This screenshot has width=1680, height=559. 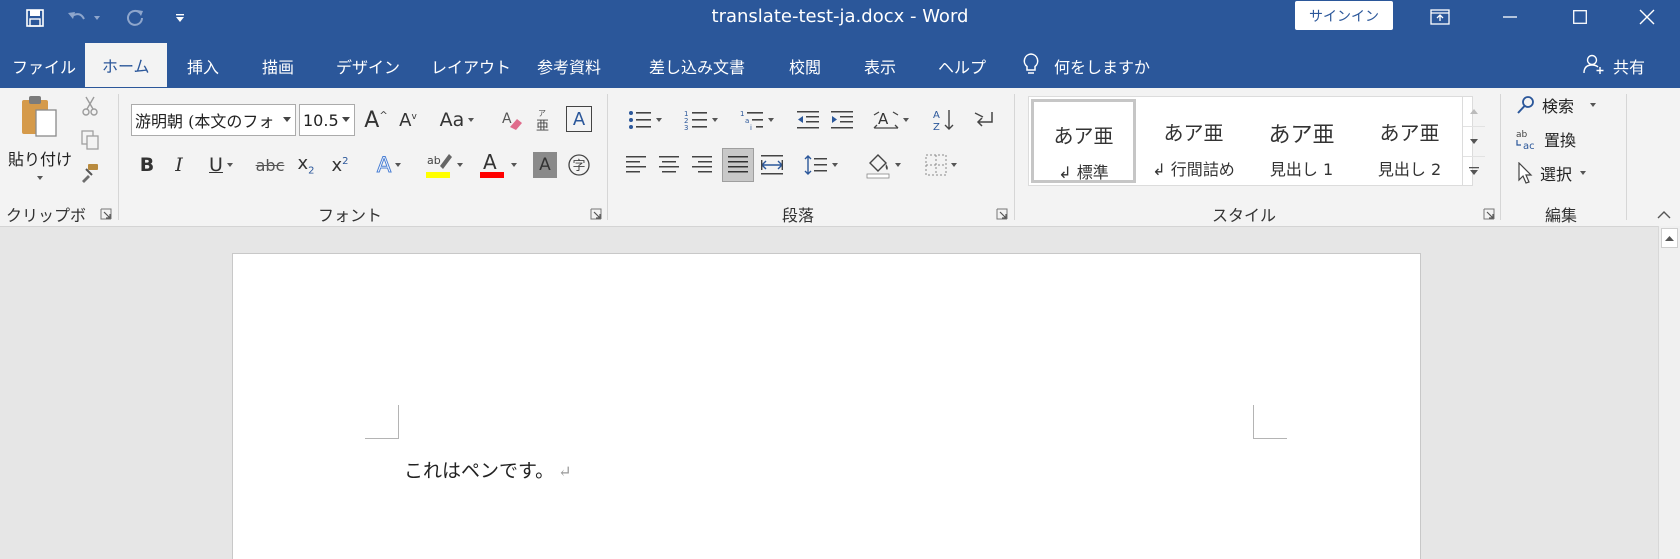 I want to click on tab-layout: レイアウト, so click(x=471, y=66).